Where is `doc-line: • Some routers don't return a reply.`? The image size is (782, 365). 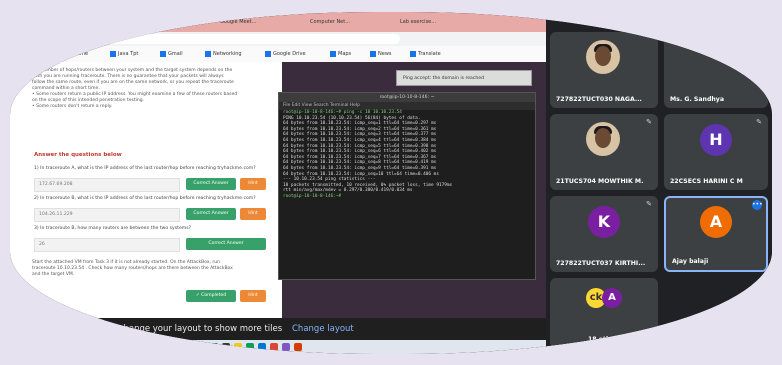
doc-line: • Some routers don't return a reply. is located at coordinates (72, 106).